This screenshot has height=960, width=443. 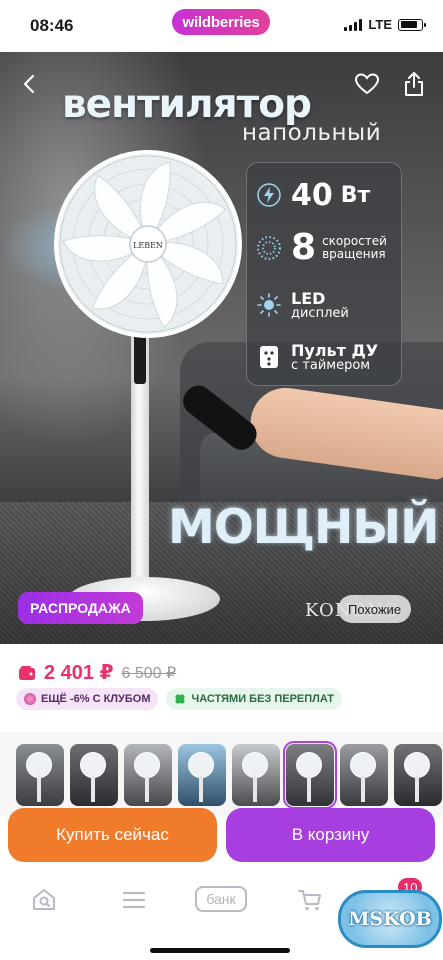 I want to click on home-indicator, so click(x=220, y=950).